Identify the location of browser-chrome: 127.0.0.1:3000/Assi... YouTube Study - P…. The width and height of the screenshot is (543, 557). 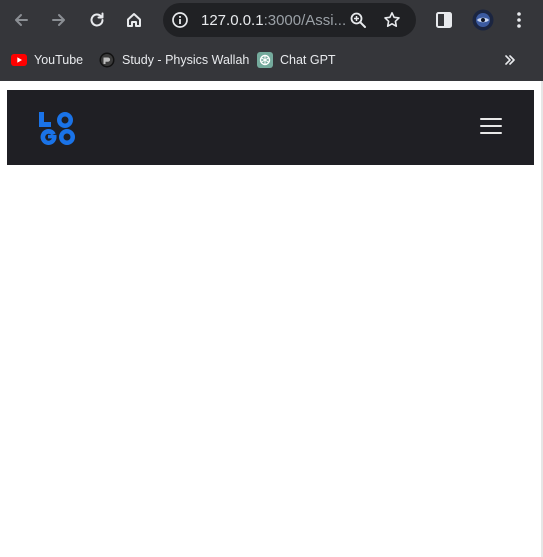
(271, 40).